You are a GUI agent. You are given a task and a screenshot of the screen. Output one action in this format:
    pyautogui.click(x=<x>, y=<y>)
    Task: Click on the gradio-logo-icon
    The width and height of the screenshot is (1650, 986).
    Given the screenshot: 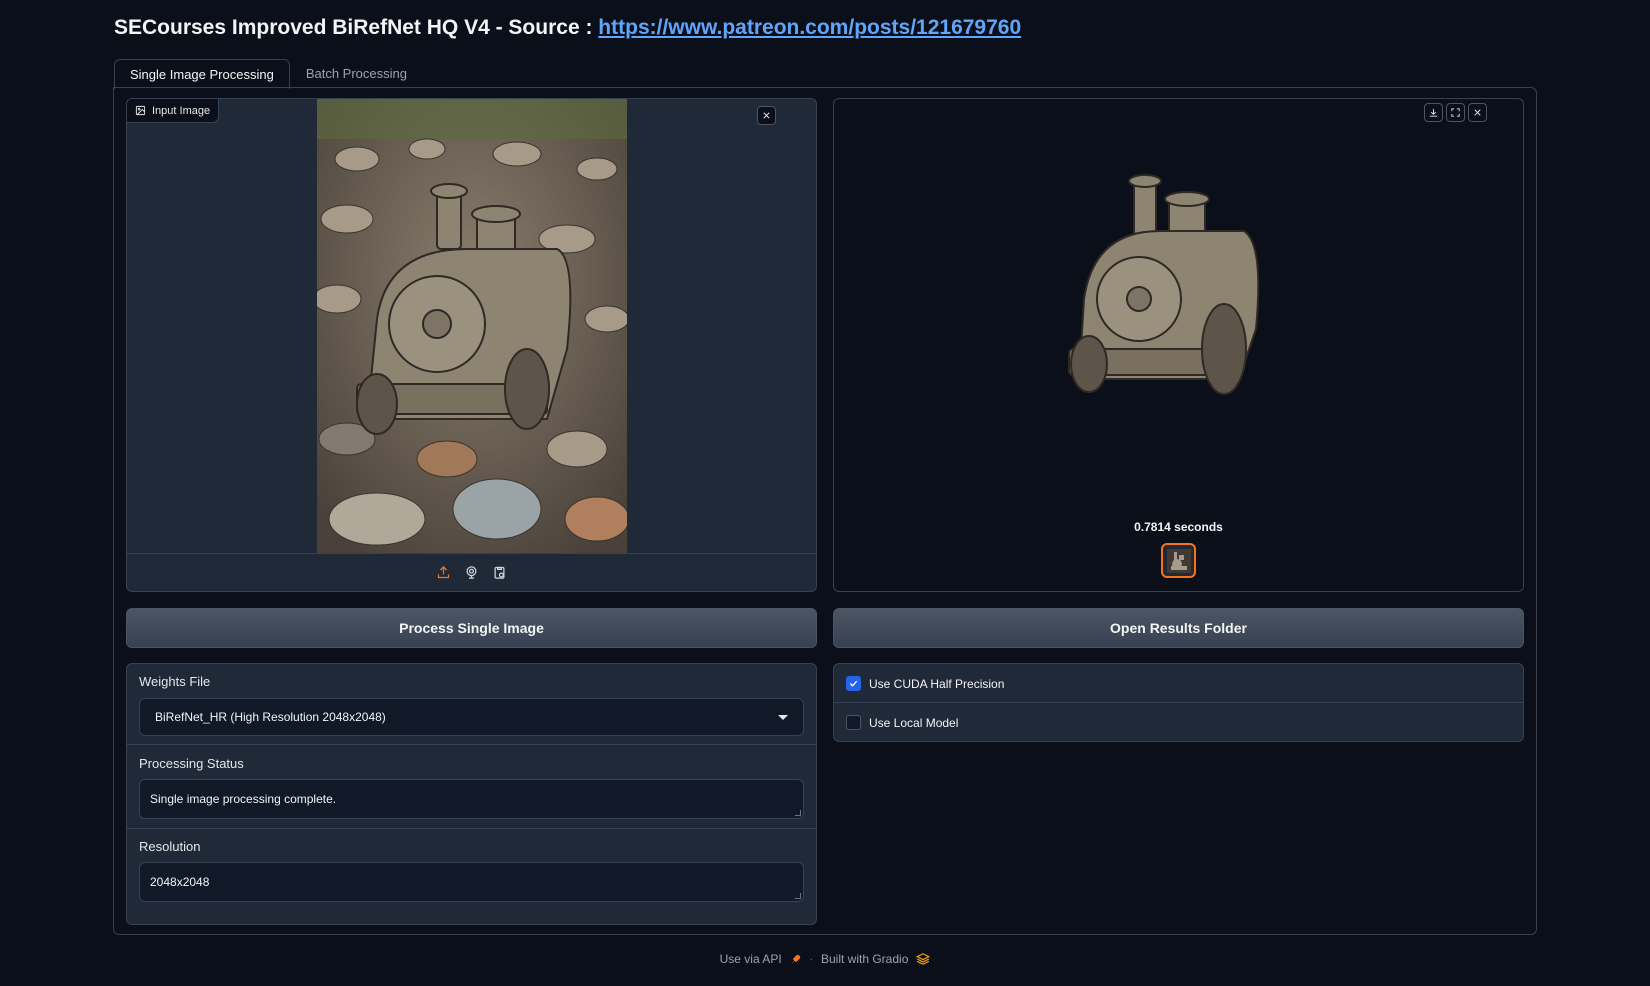 What is the action you would take?
    pyautogui.click(x=923, y=959)
    